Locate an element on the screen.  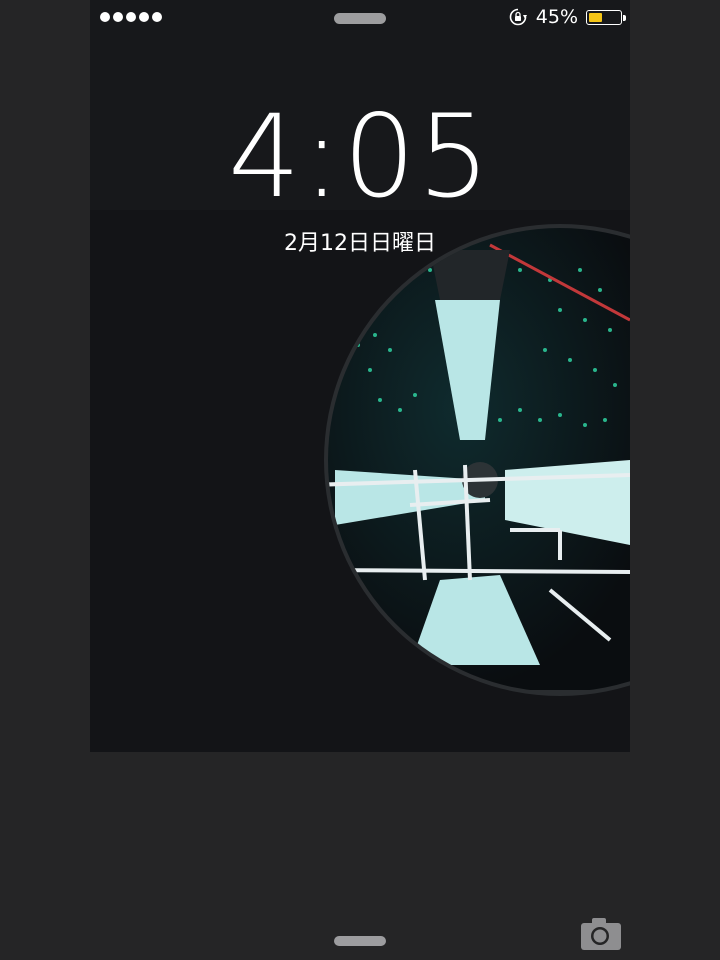
camera-icon is located at coordinates (601, 934).